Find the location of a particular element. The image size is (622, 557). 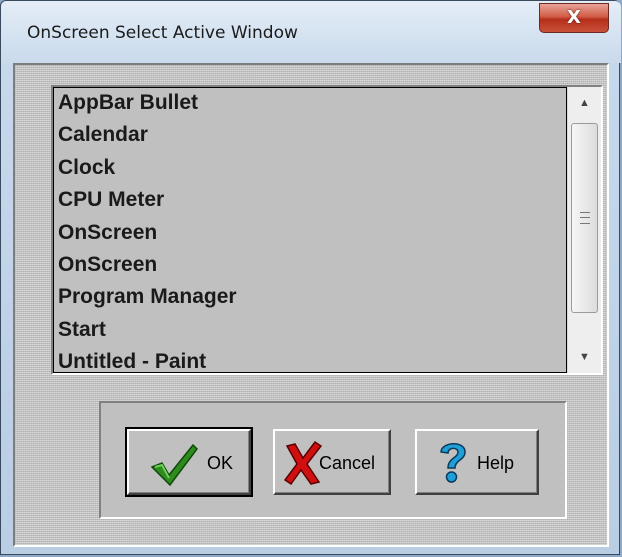

close-icon: X is located at coordinates (574, 17).